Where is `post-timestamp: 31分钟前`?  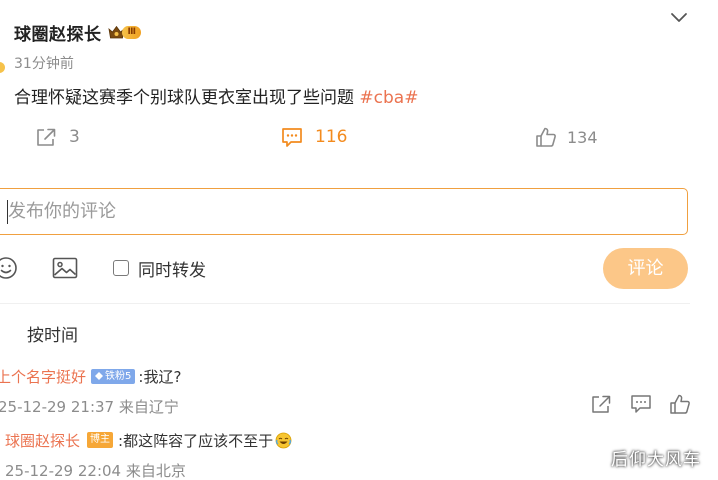
post-timestamp: 31分钟前 is located at coordinates (44, 63).